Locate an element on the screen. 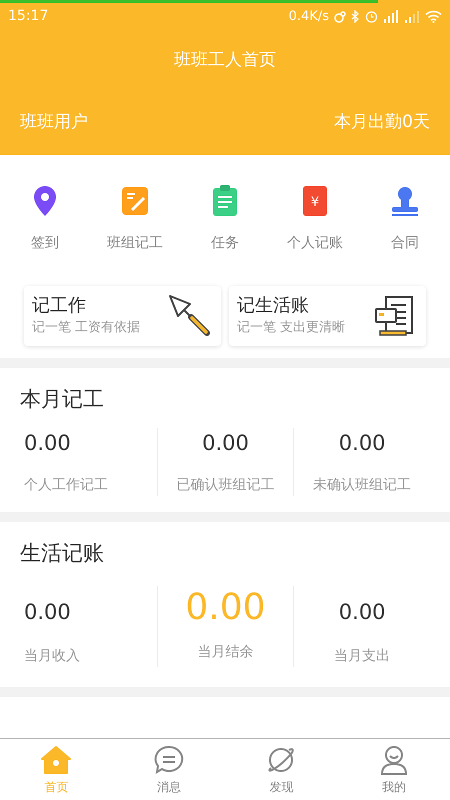  nav-tab: 我的 is located at coordinates (394, 769).